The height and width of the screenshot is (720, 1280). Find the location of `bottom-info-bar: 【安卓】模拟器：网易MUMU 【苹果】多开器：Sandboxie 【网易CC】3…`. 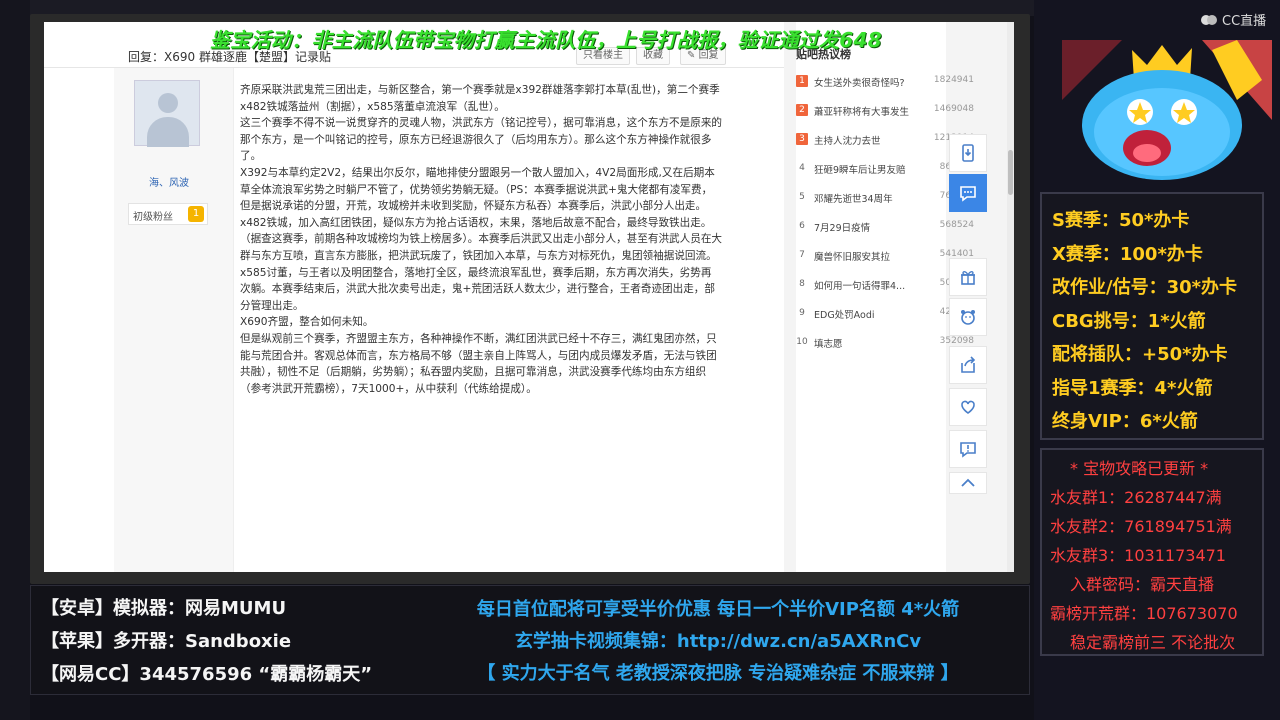

bottom-info-bar: 【安卓】模拟器：网易MUMU 【苹果】多开器：Sandboxie 【网易CC】3… is located at coordinates (530, 640).